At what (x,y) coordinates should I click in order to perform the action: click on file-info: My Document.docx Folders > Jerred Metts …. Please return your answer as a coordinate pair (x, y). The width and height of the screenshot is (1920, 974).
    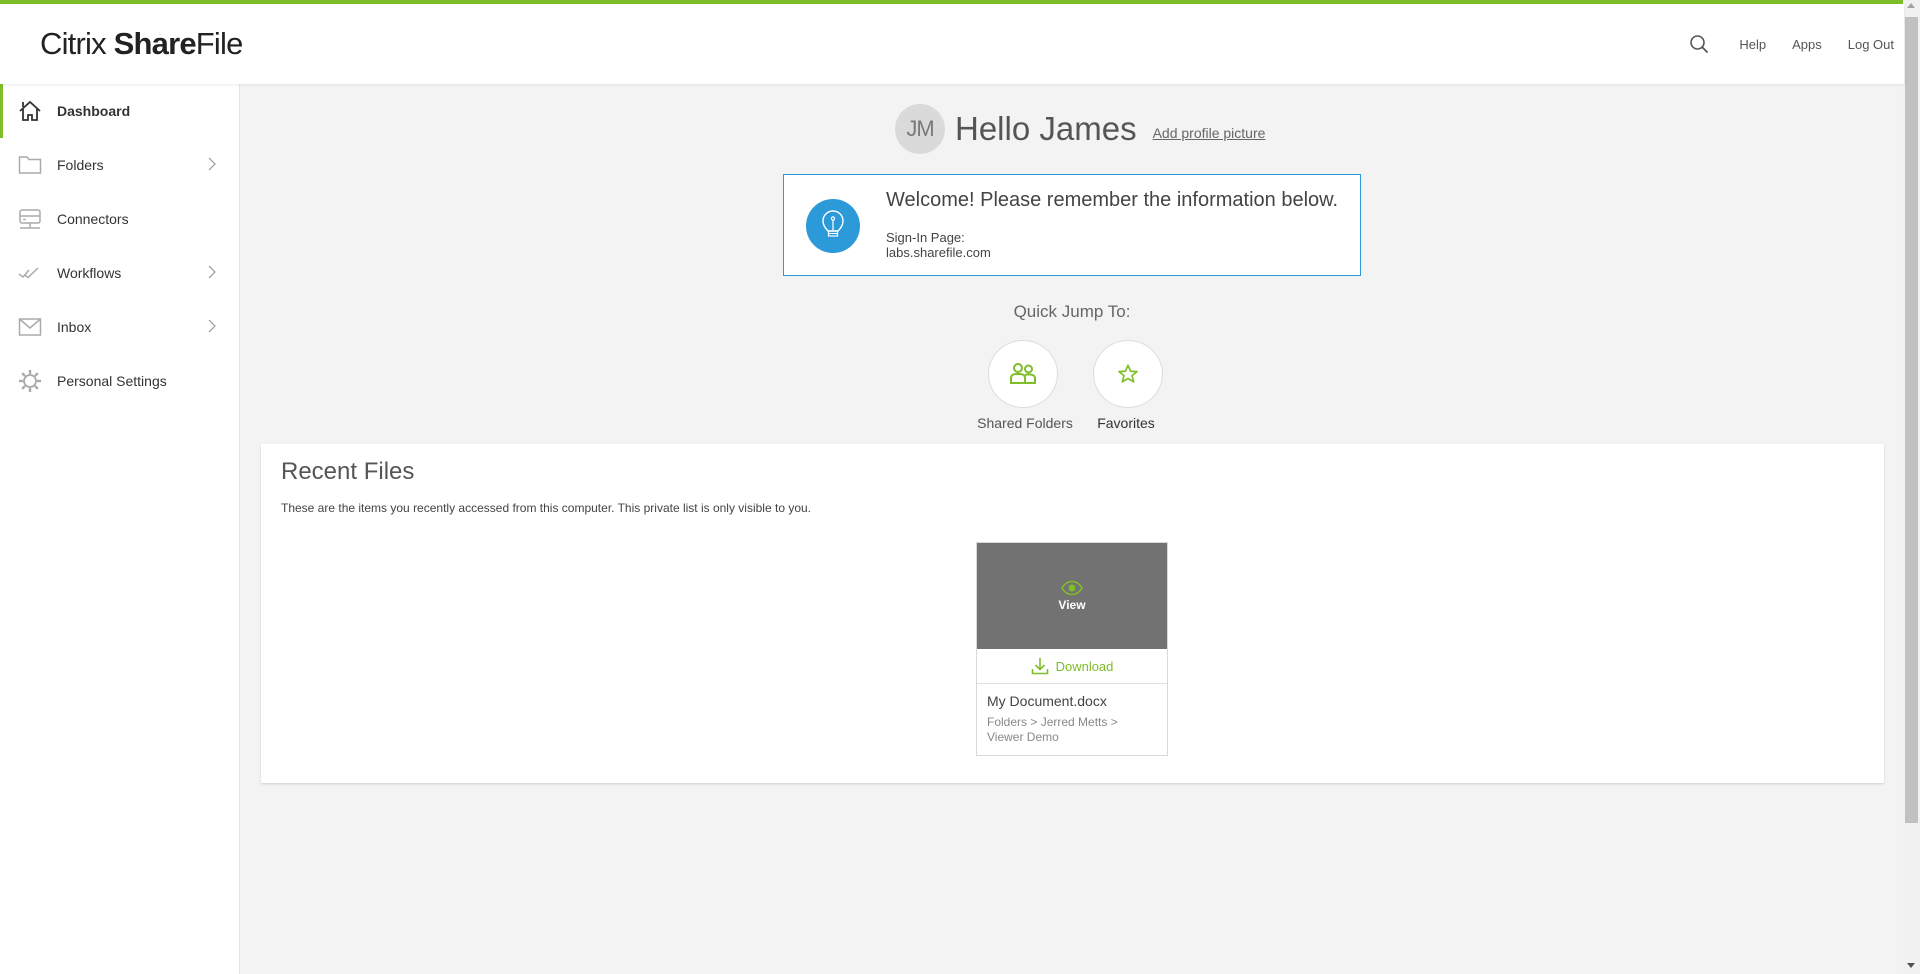
    Looking at the image, I should click on (1072, 719).